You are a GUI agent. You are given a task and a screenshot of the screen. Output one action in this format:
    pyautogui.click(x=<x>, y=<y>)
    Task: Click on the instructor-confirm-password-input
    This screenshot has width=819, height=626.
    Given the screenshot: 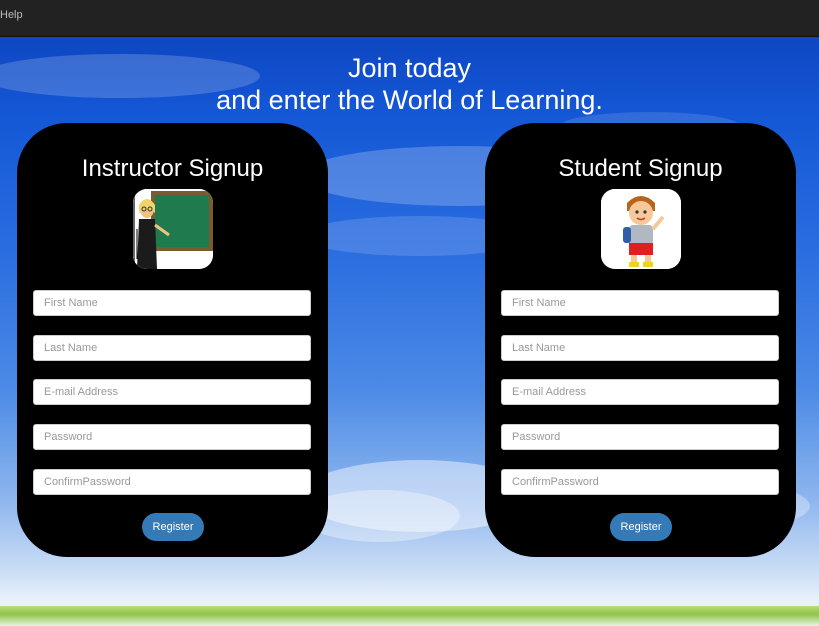 What is the action you would take?
    pyautogui.click(x=172, y=482)
    